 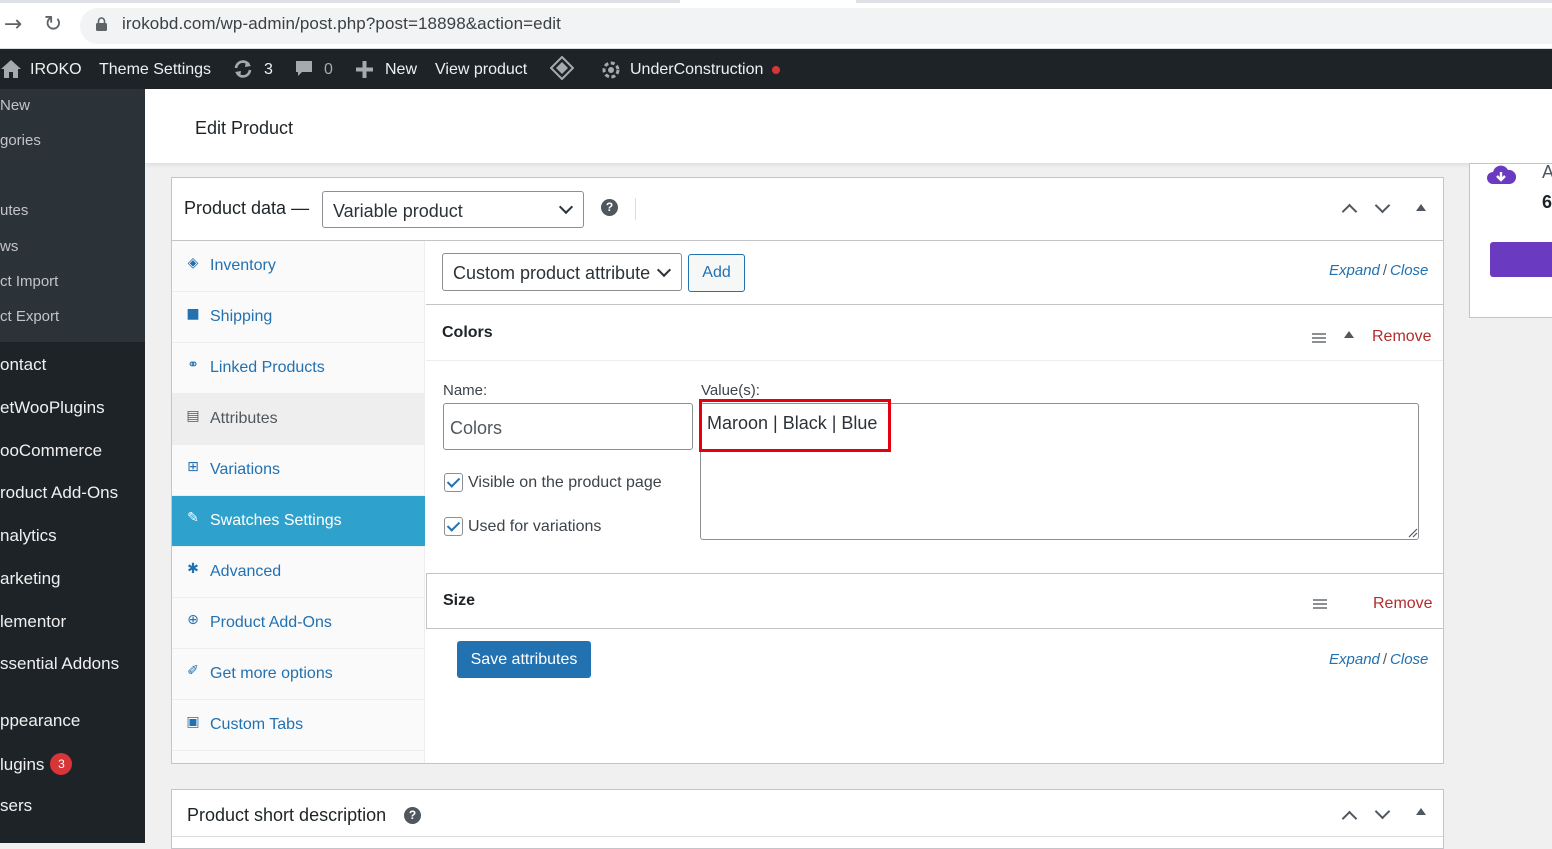 What do you see at coordinates (453, 526) in the screenshot?
I see `variations-checkbox` at bounding box center [453, 526].